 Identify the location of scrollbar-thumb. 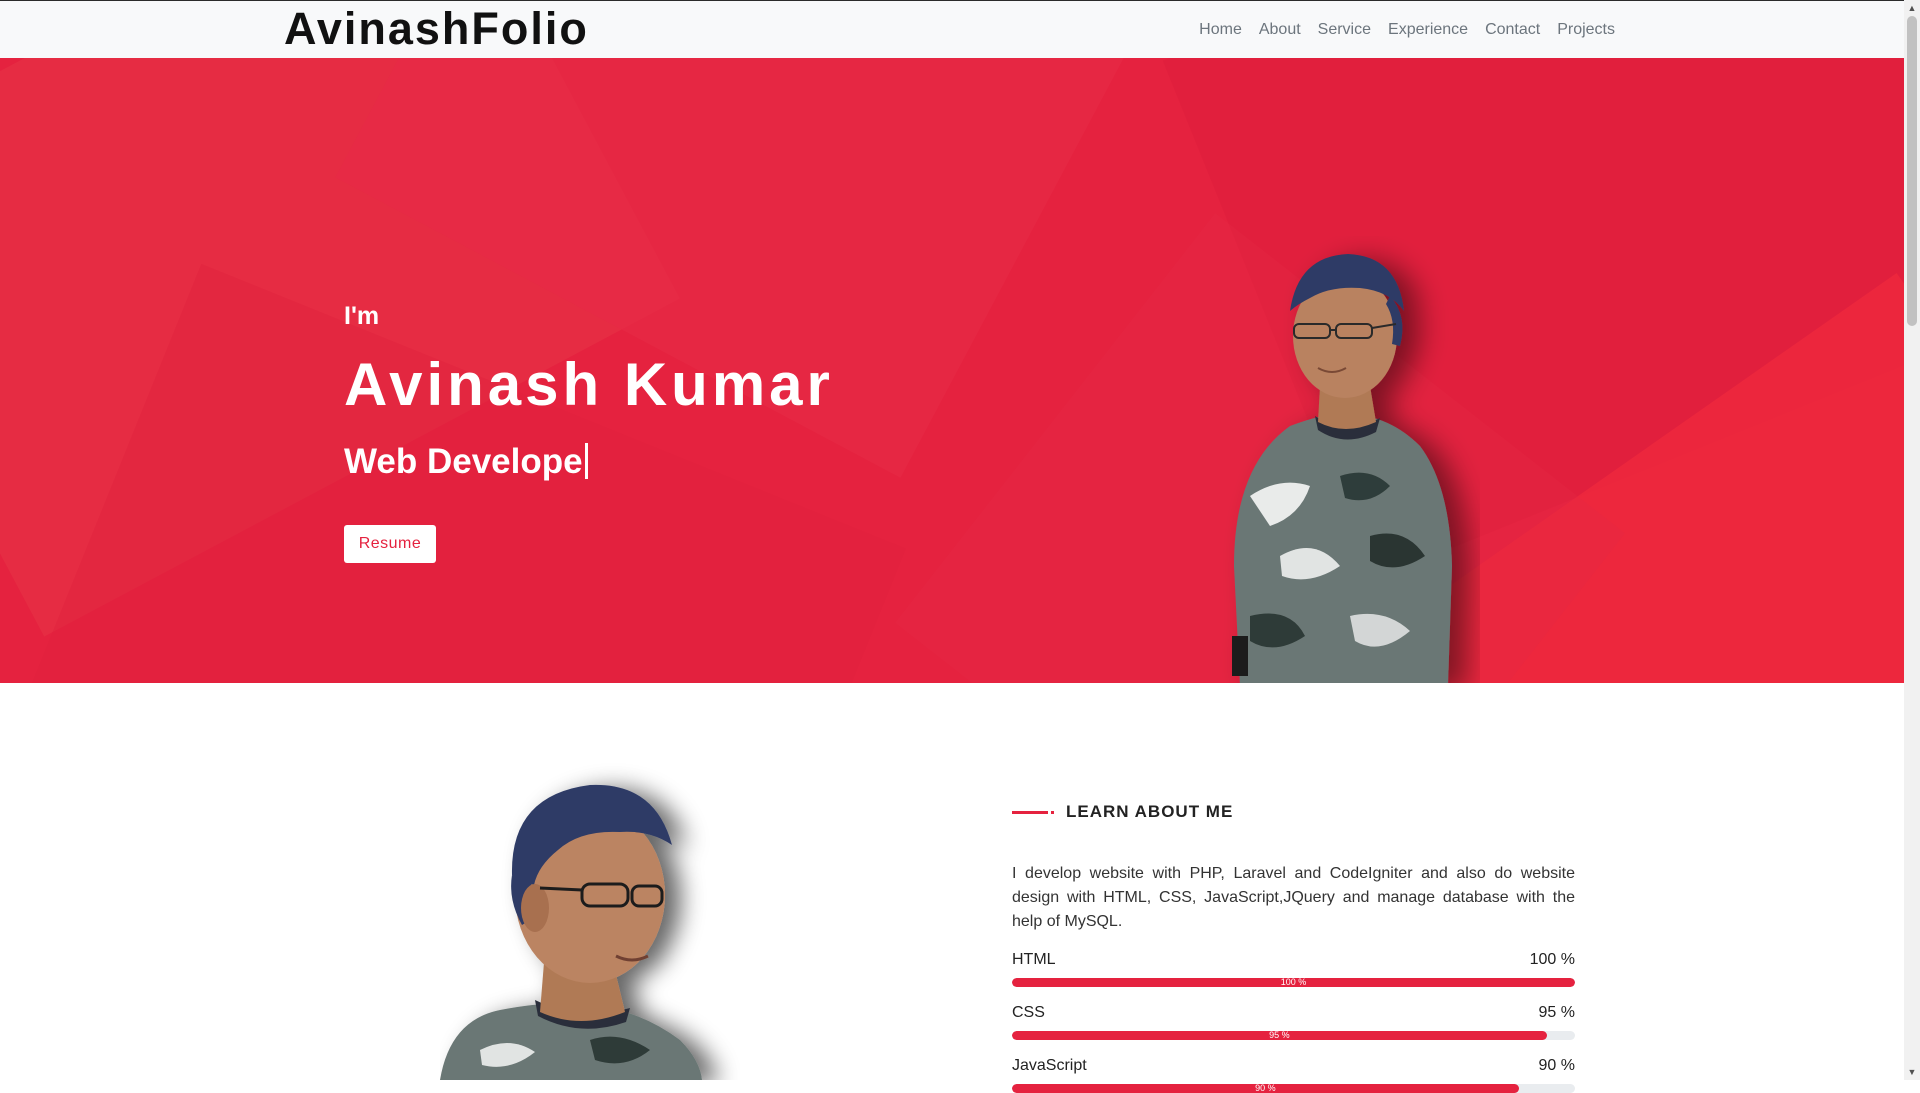
(1912, 171).